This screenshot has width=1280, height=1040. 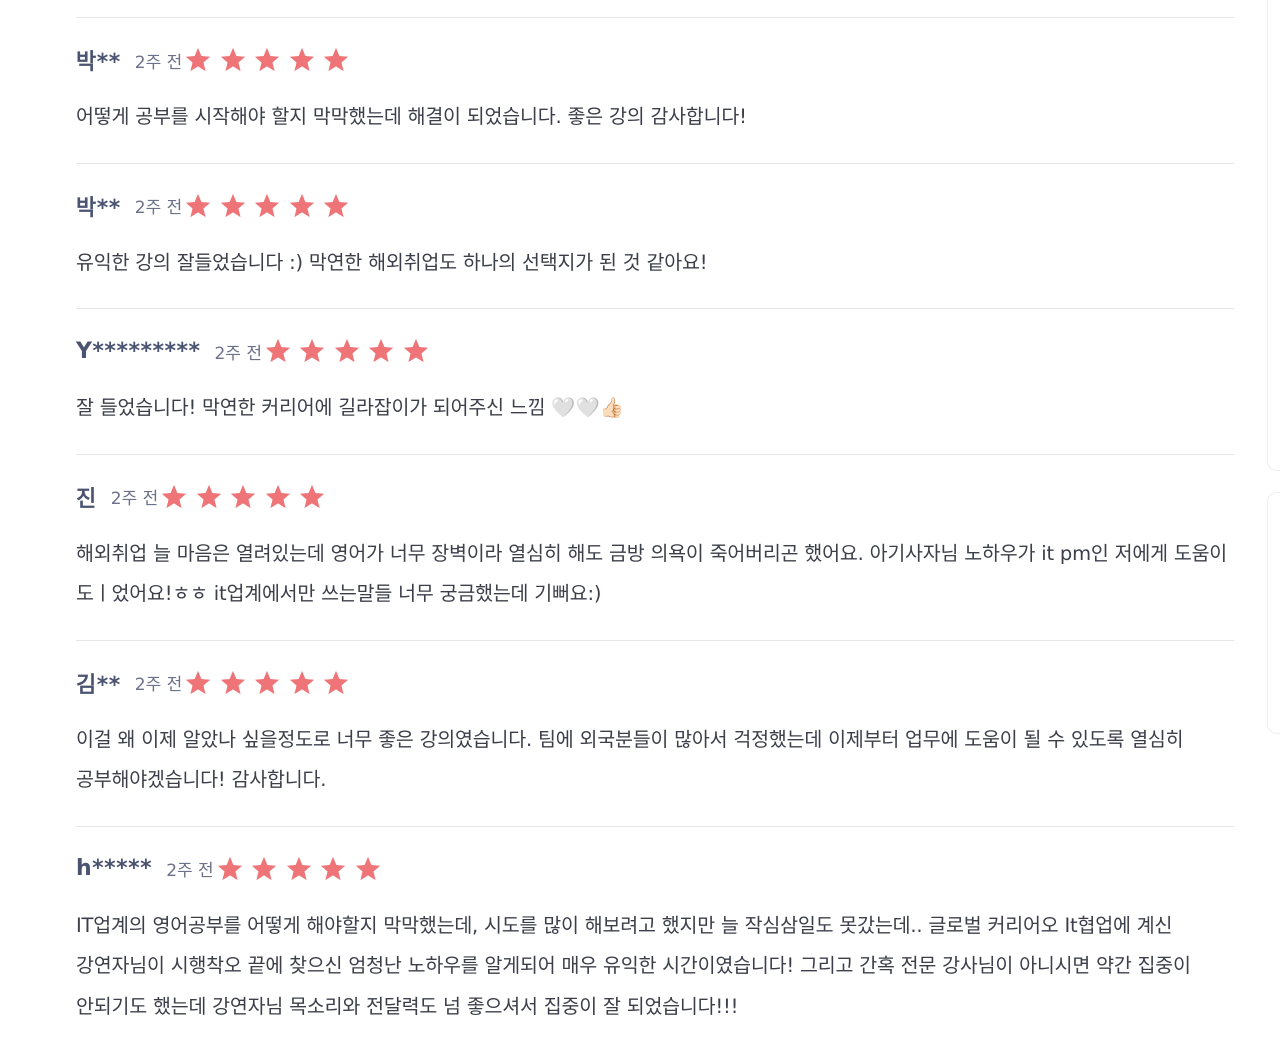 I want to click on review-author: h*****, so click(x=114, y=868).